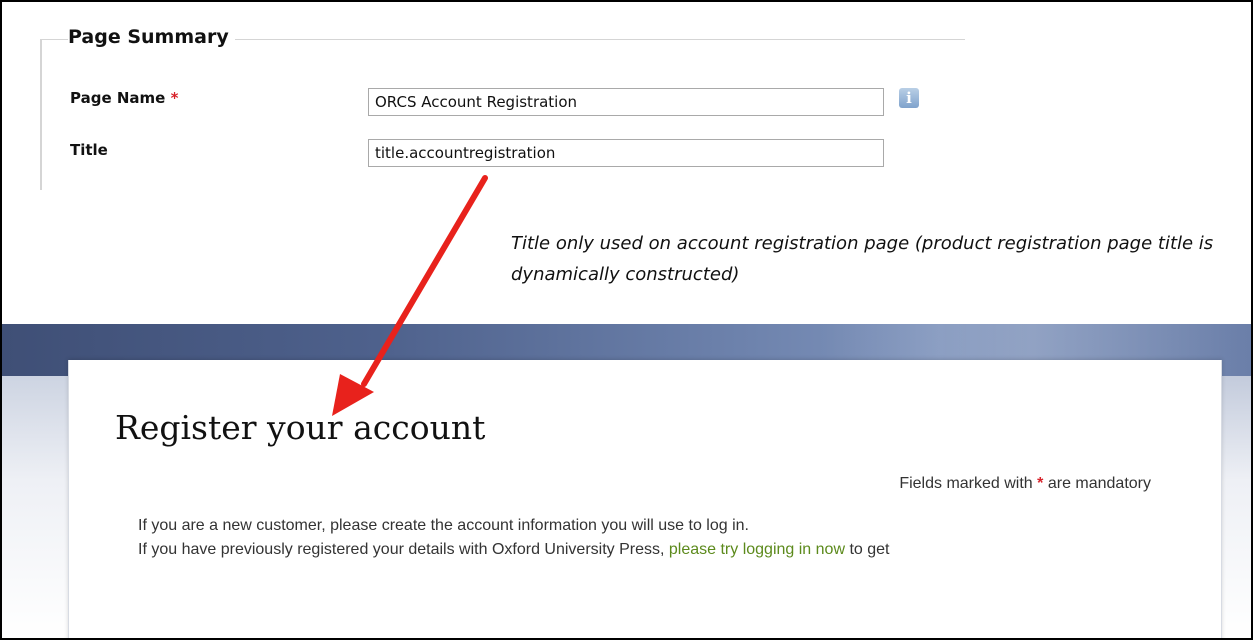 The image size is (1253, 640). I want to click on site-right-edge, so click(1235, 507).